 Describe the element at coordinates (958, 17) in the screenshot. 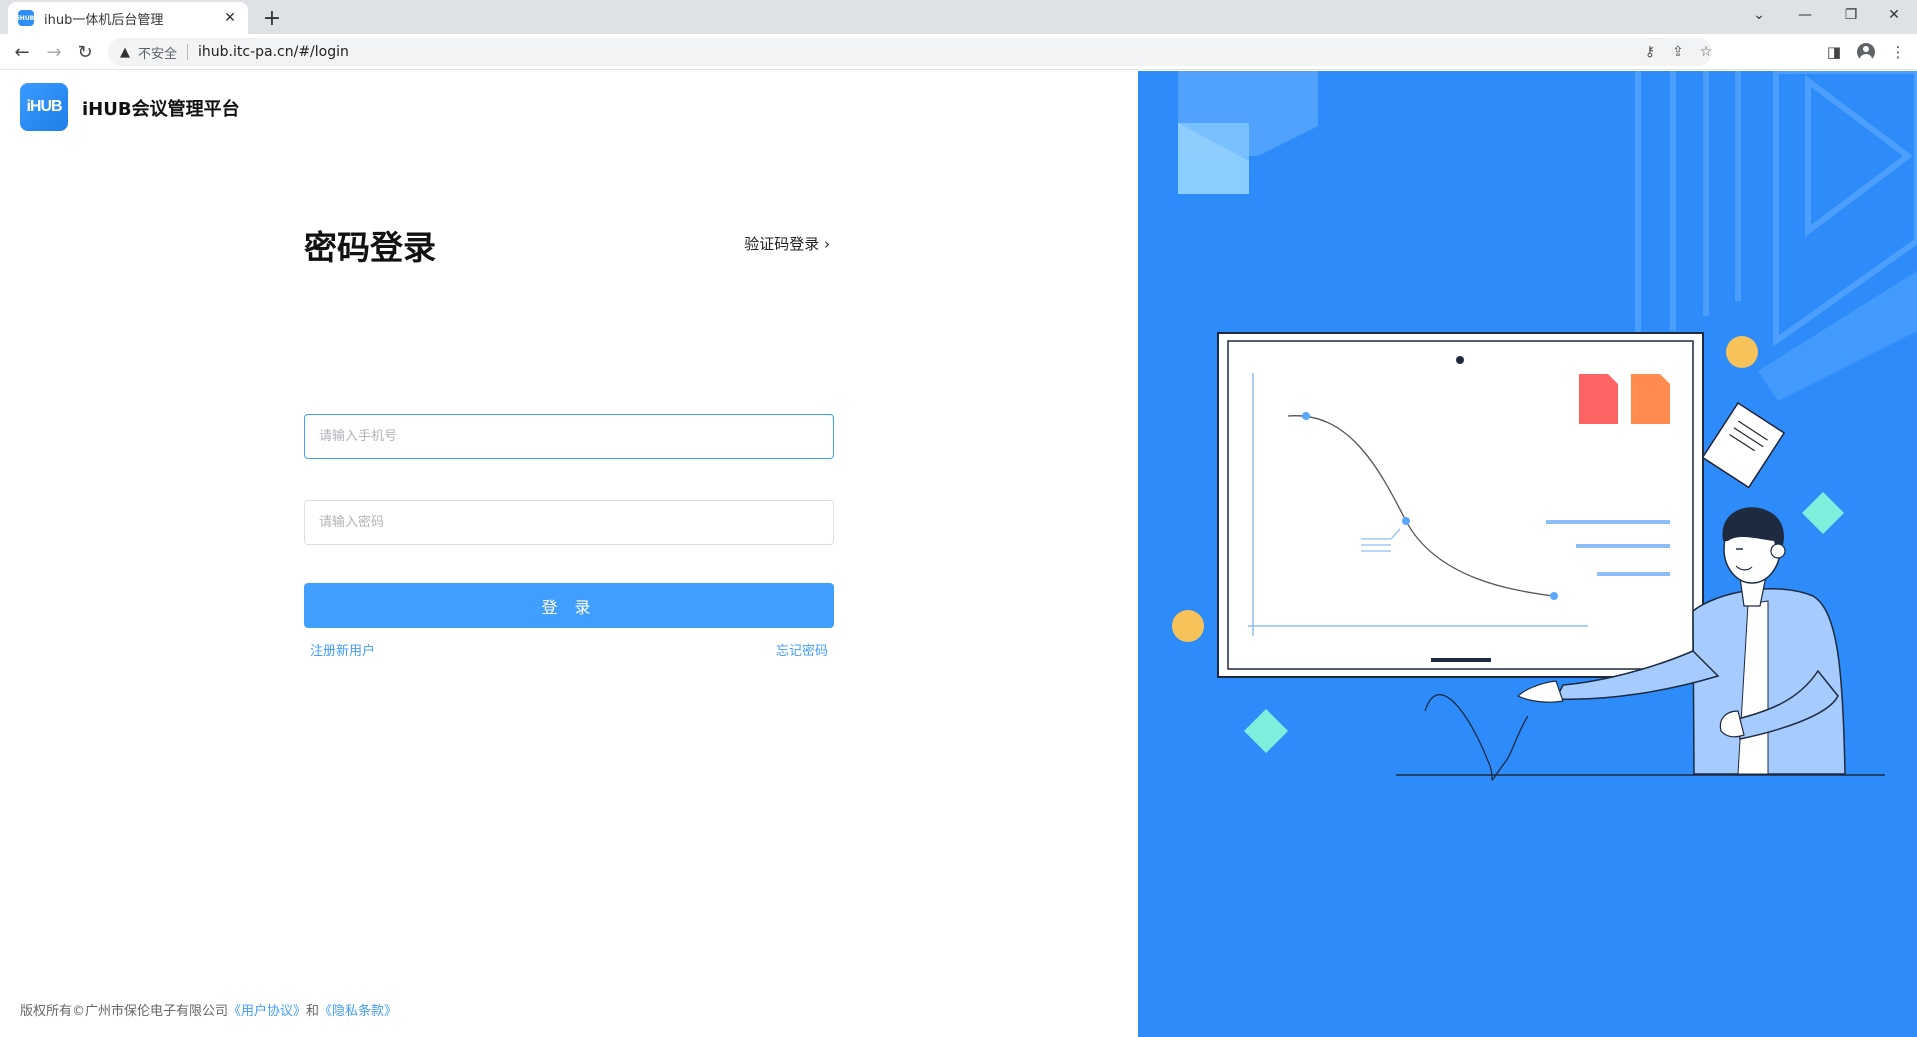

I see `browser-tab-bar: iHUB ihub一体机后台管理 ✕ + ⌄ — ❐ ✕` at that location.